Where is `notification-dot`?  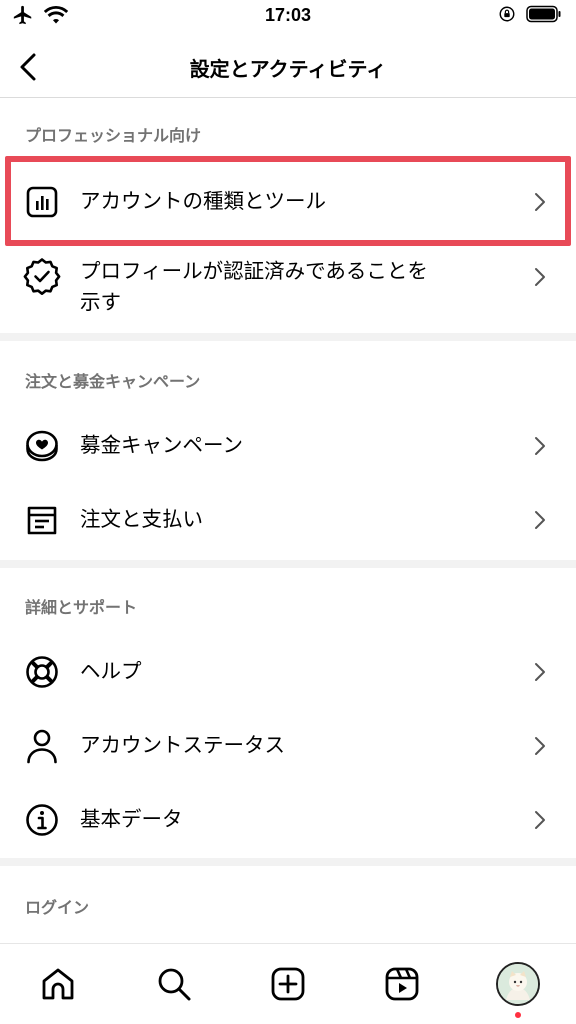 notification-dot is located at coordinates (518, 1015).